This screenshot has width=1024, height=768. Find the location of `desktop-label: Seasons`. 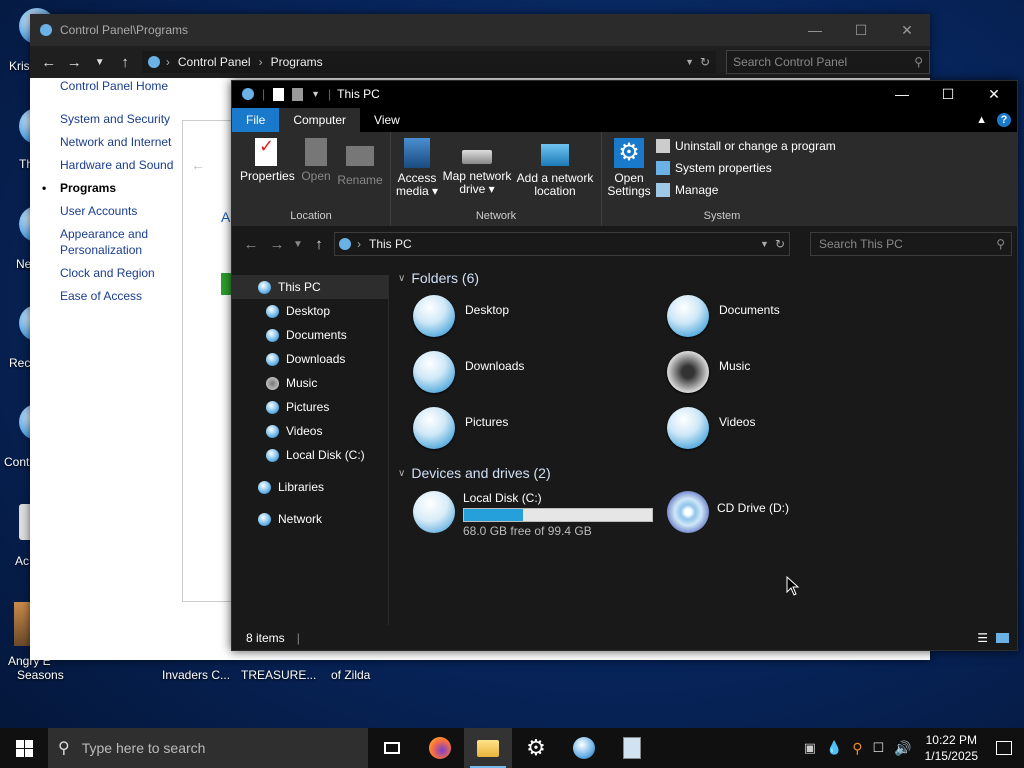

desktop-label: Seasons is located at coordinates (40, 675).